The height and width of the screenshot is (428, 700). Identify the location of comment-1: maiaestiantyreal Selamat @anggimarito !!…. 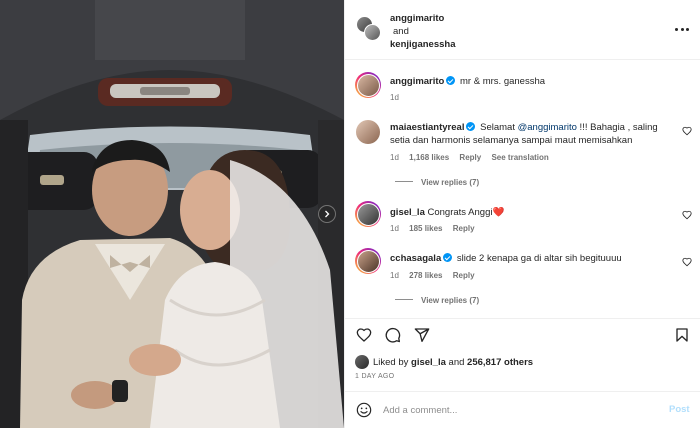
(531, 134).